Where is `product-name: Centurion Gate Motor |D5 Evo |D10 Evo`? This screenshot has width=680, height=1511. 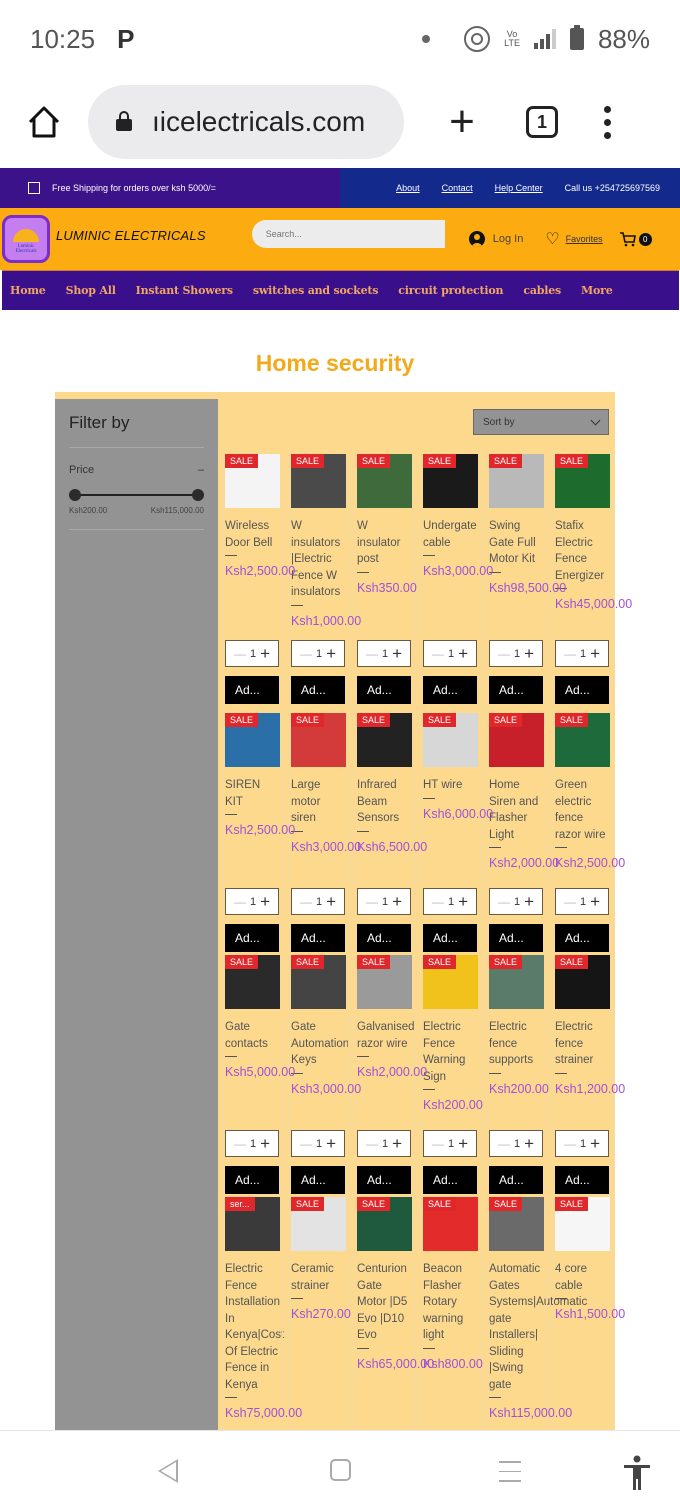
product-name: Centurion Gate Motor |D5 Evo |D10 Evo is located at coordinates (384, 1302).